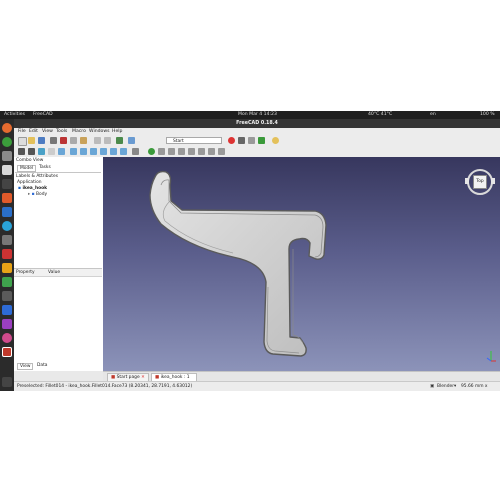 This screenshot has height=500, width=500. Describe the element at coordinates (25, 366) in the screenshot. I see `tab-view: View` at that location.